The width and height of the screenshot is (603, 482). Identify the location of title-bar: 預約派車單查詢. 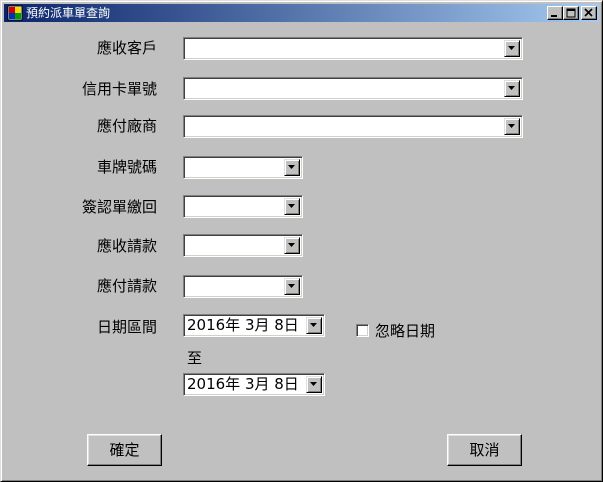
(301, 13).